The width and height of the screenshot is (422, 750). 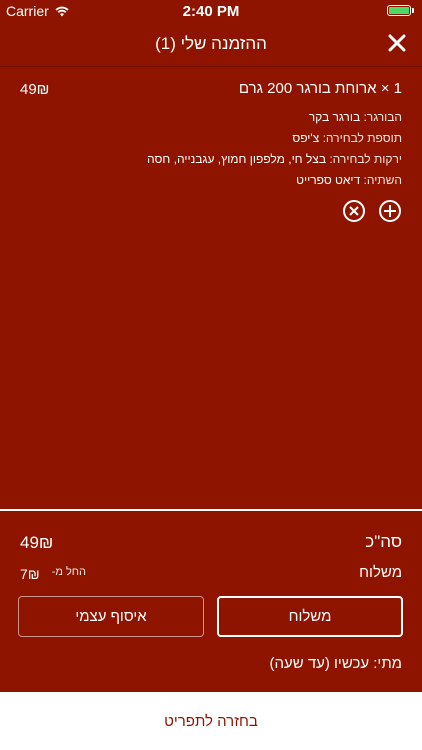 I want to click on remove-item-button, so click(x=354, y=211).